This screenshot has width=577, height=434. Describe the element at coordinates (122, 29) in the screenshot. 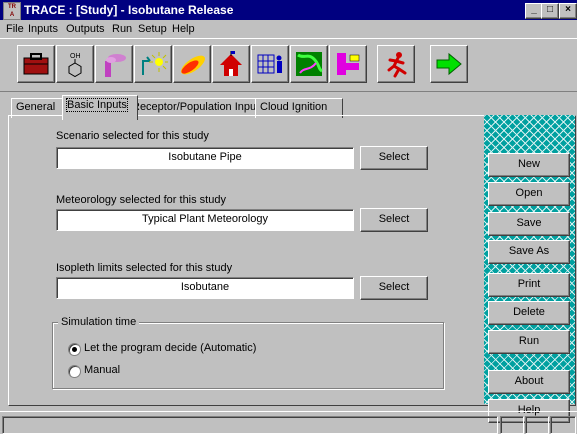

I see `menu-run: Run` at that location.